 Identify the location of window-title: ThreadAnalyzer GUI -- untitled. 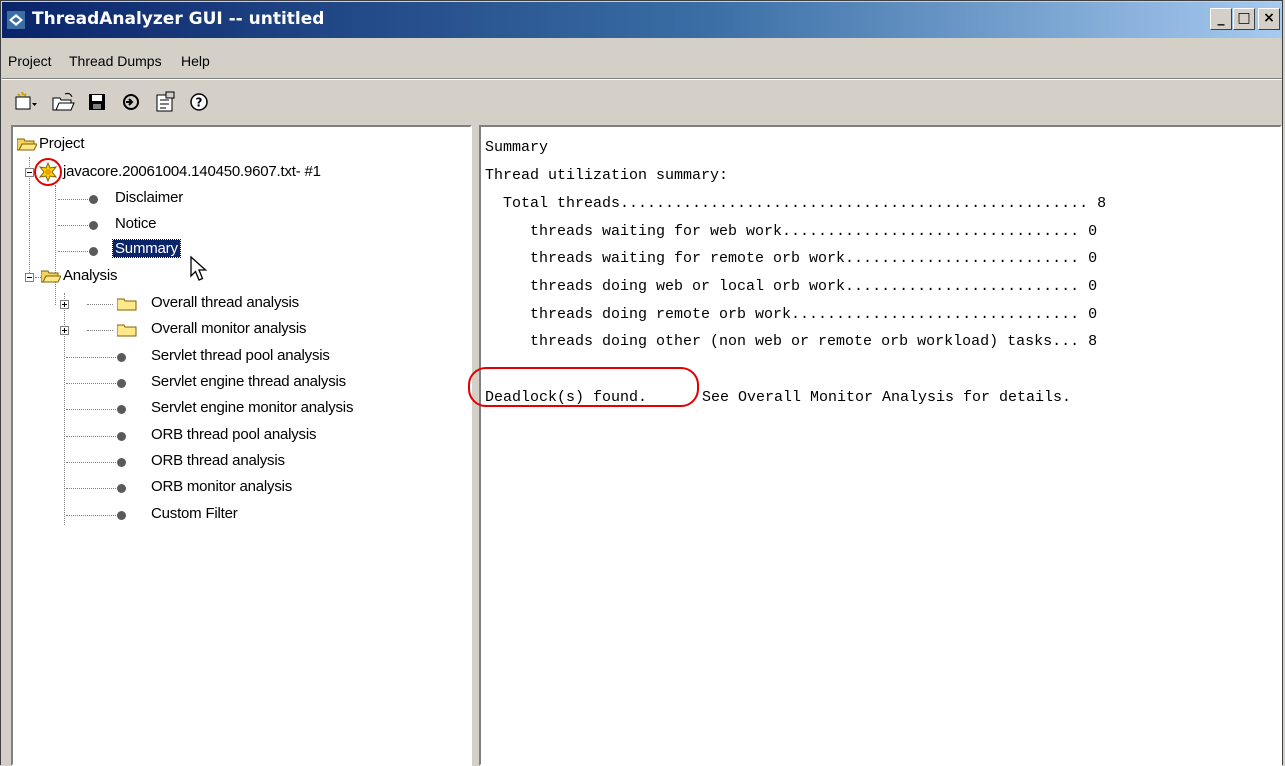
(178, 19).